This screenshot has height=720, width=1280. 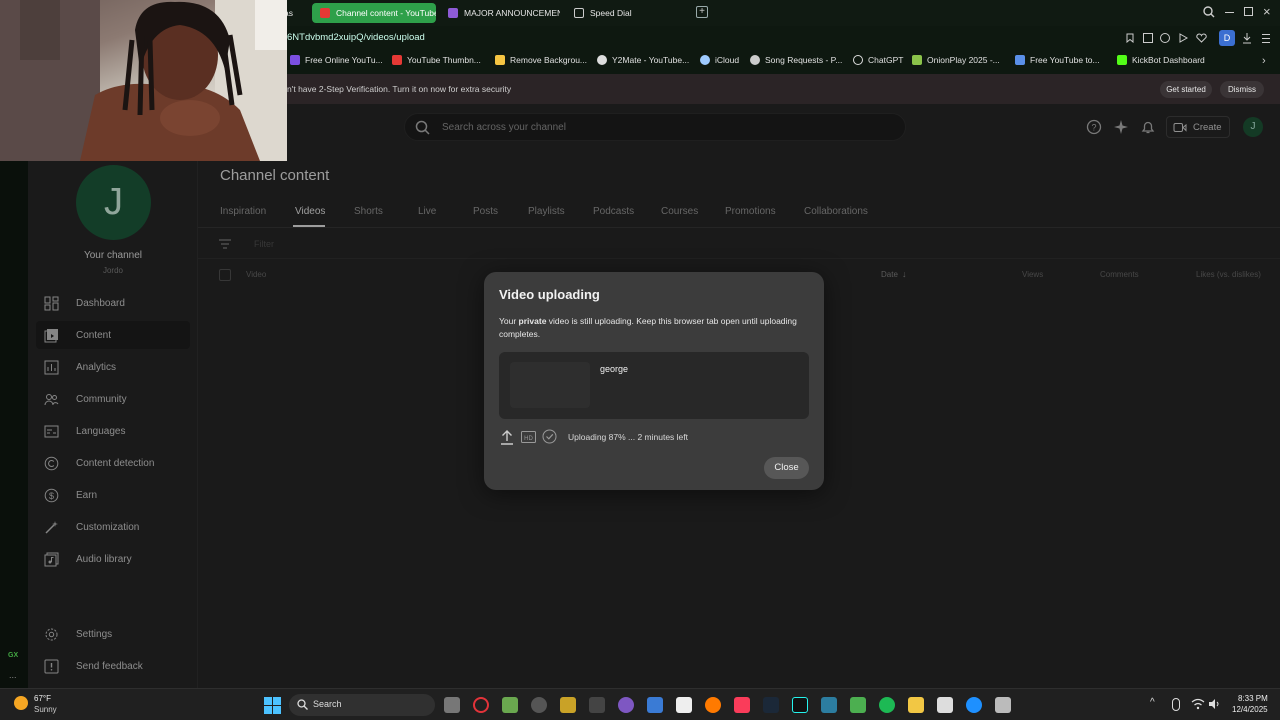 I want to click on browser-tab-active: Channel content - YouTube, so click(x=374, y=13).